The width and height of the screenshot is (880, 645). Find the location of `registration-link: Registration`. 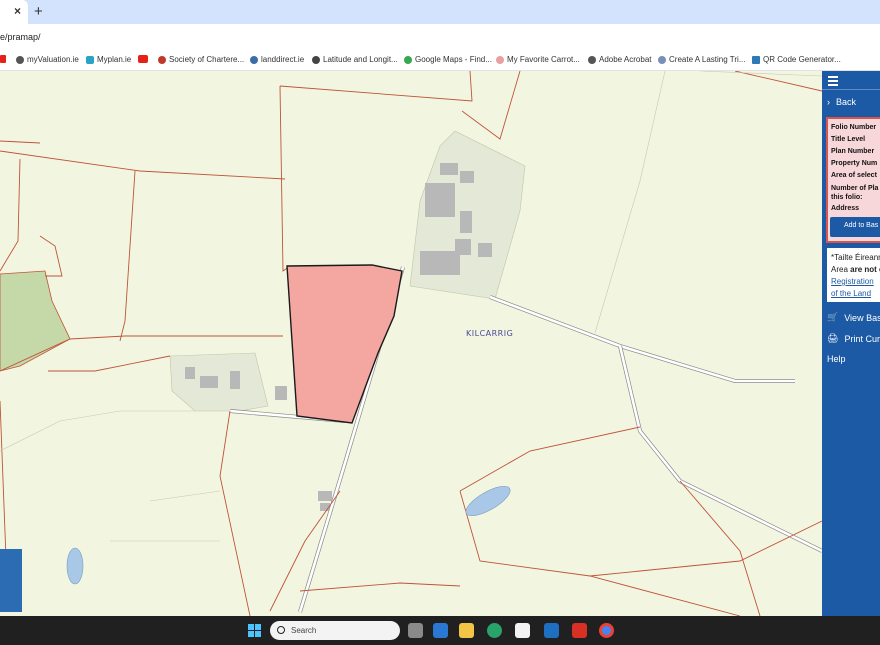

registration-link: Registration is located at coordinates (852, 281).